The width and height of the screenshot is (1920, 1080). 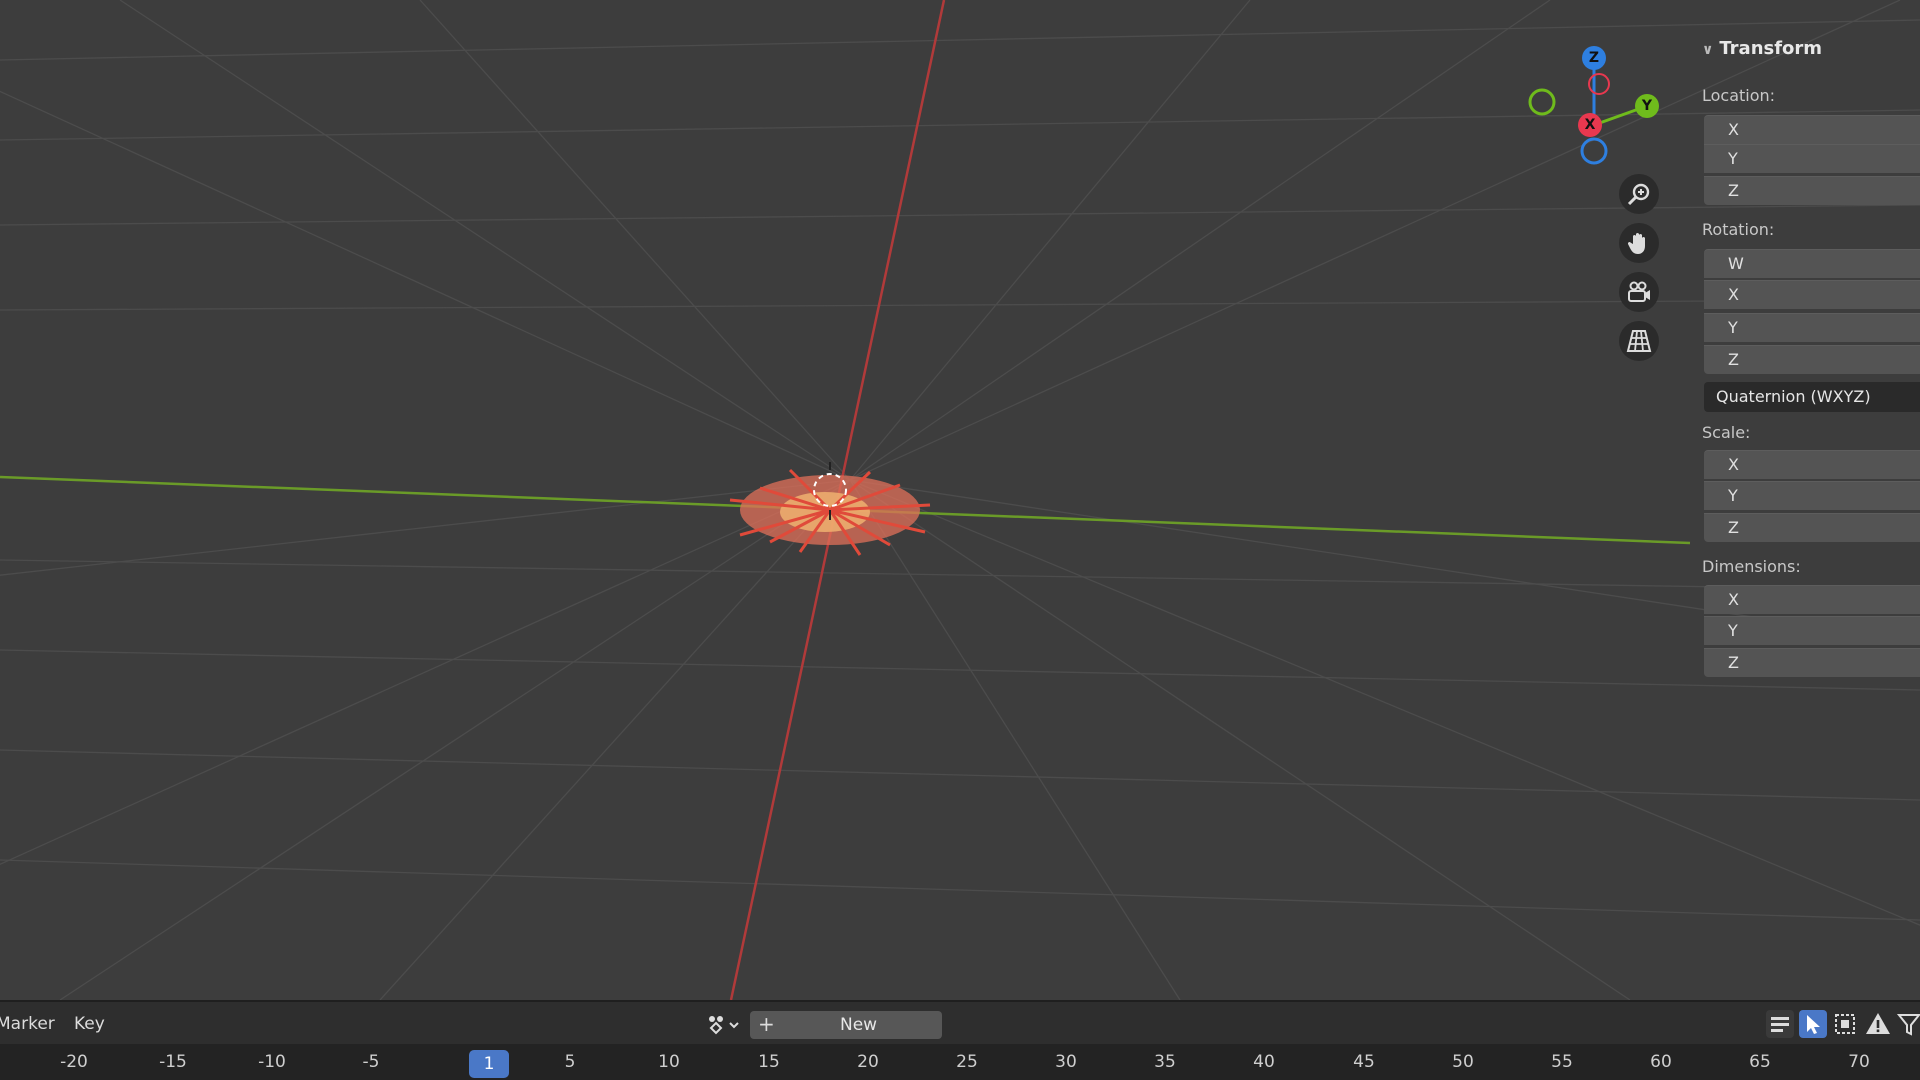 I want to click on frame-tick: 20, so click(x=868, y=1062).